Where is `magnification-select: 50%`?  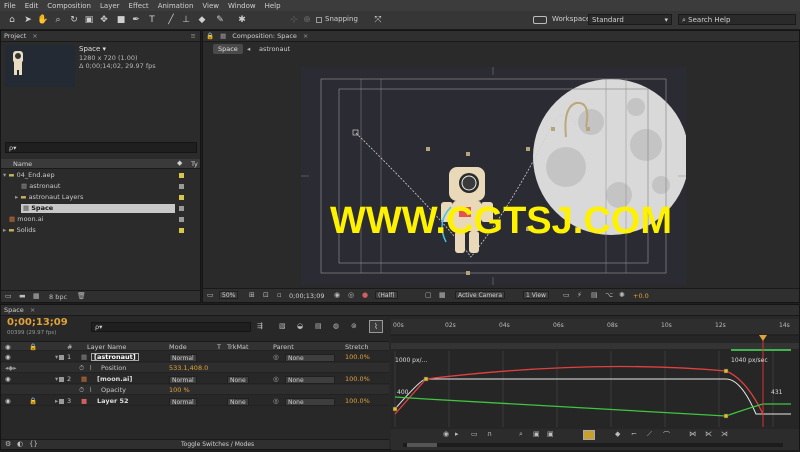 magnification-select: 50% is located at coordinates (229, 295).